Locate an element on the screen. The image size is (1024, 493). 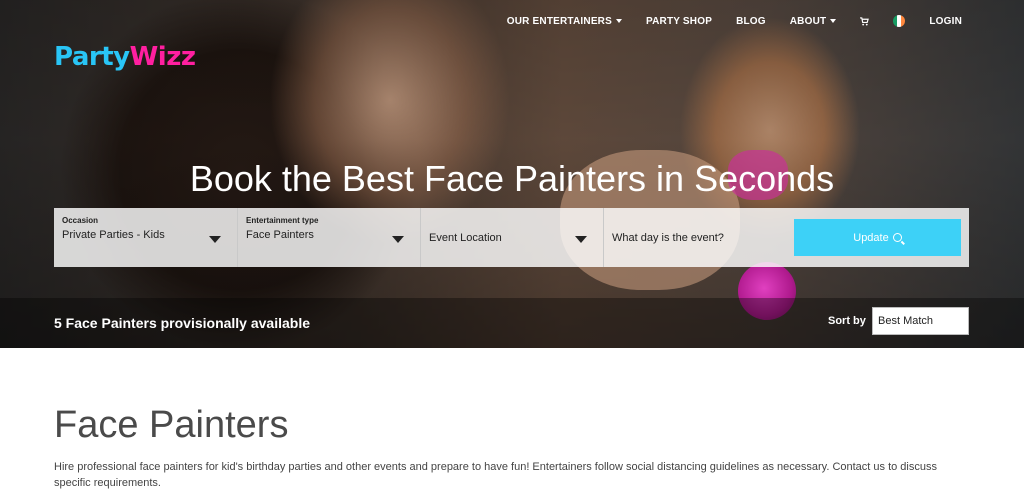
page-title: Face Painters is located at coordinates (171, 425).